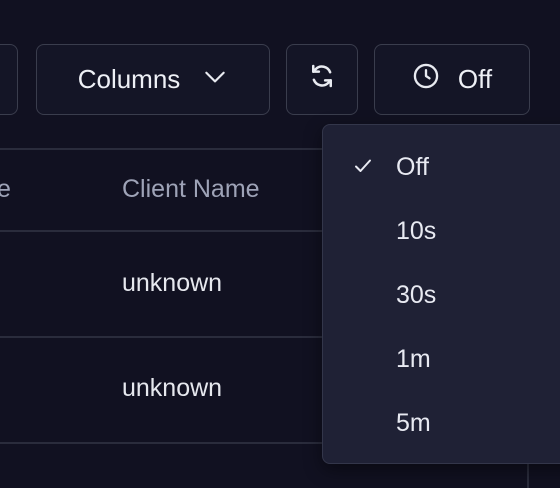  What do you see at coordinates (441, 423) in the screenshot?
I see `menu-item-5m: 5m` at bounding box center [441, 423].